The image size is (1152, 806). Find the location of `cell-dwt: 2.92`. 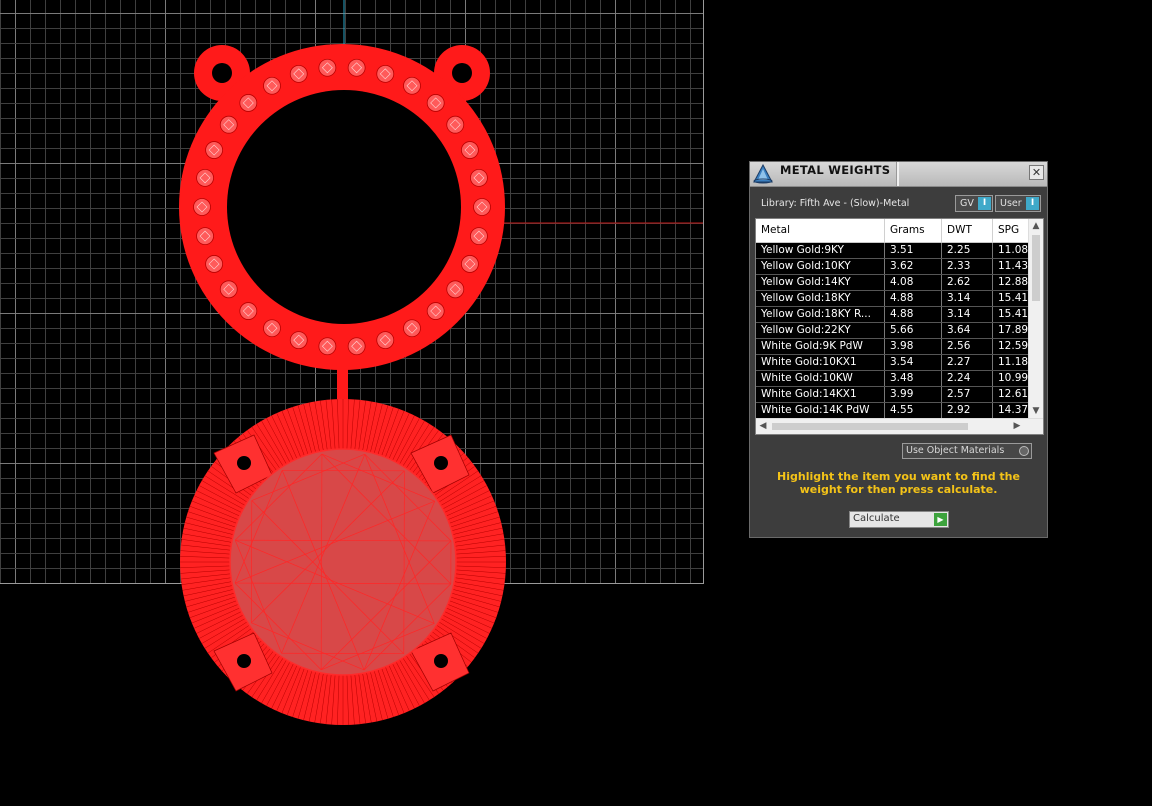

cell-dwt: 2.92 is located at coordinates (967, 410).